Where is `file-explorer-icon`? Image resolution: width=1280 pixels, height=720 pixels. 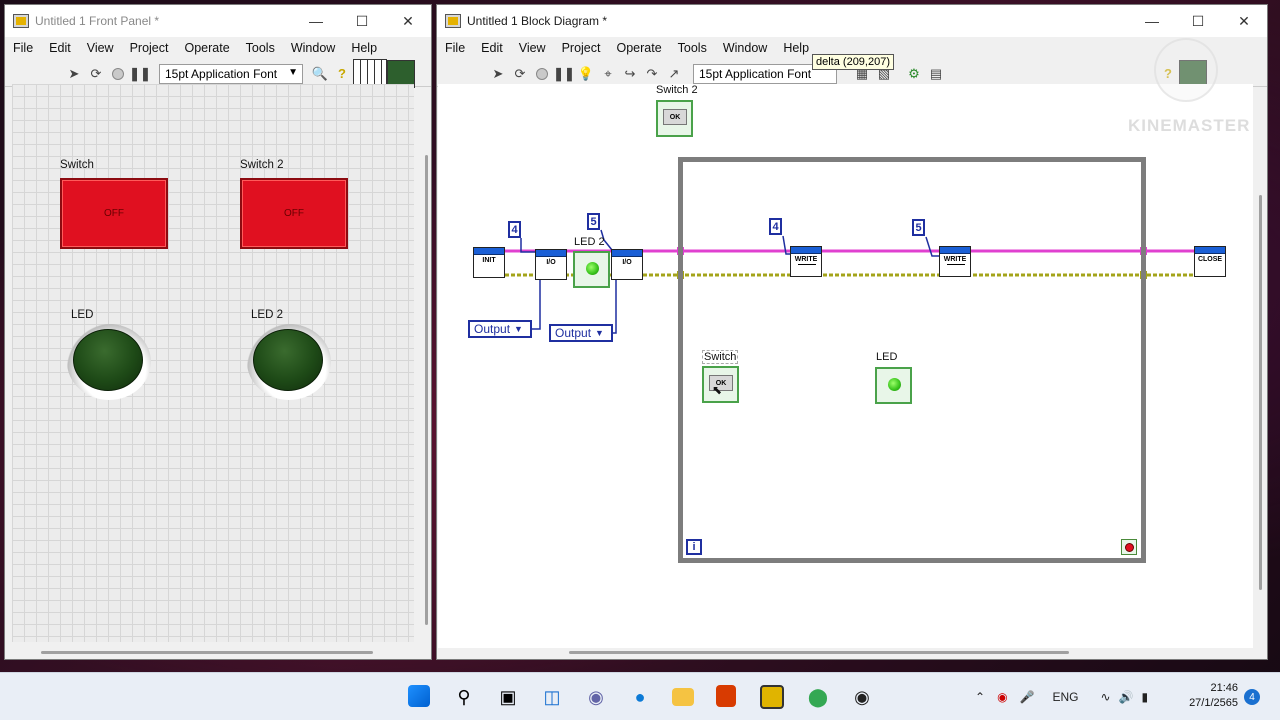
file-explorer-icon is located at coordinates (683, 697).